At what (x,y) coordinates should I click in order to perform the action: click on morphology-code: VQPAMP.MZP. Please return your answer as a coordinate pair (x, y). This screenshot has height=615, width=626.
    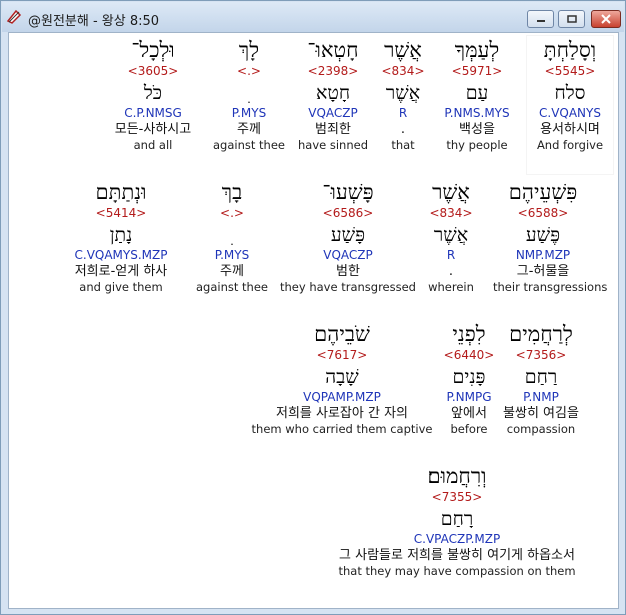
    Looking at the image, I should click on (342, 397).